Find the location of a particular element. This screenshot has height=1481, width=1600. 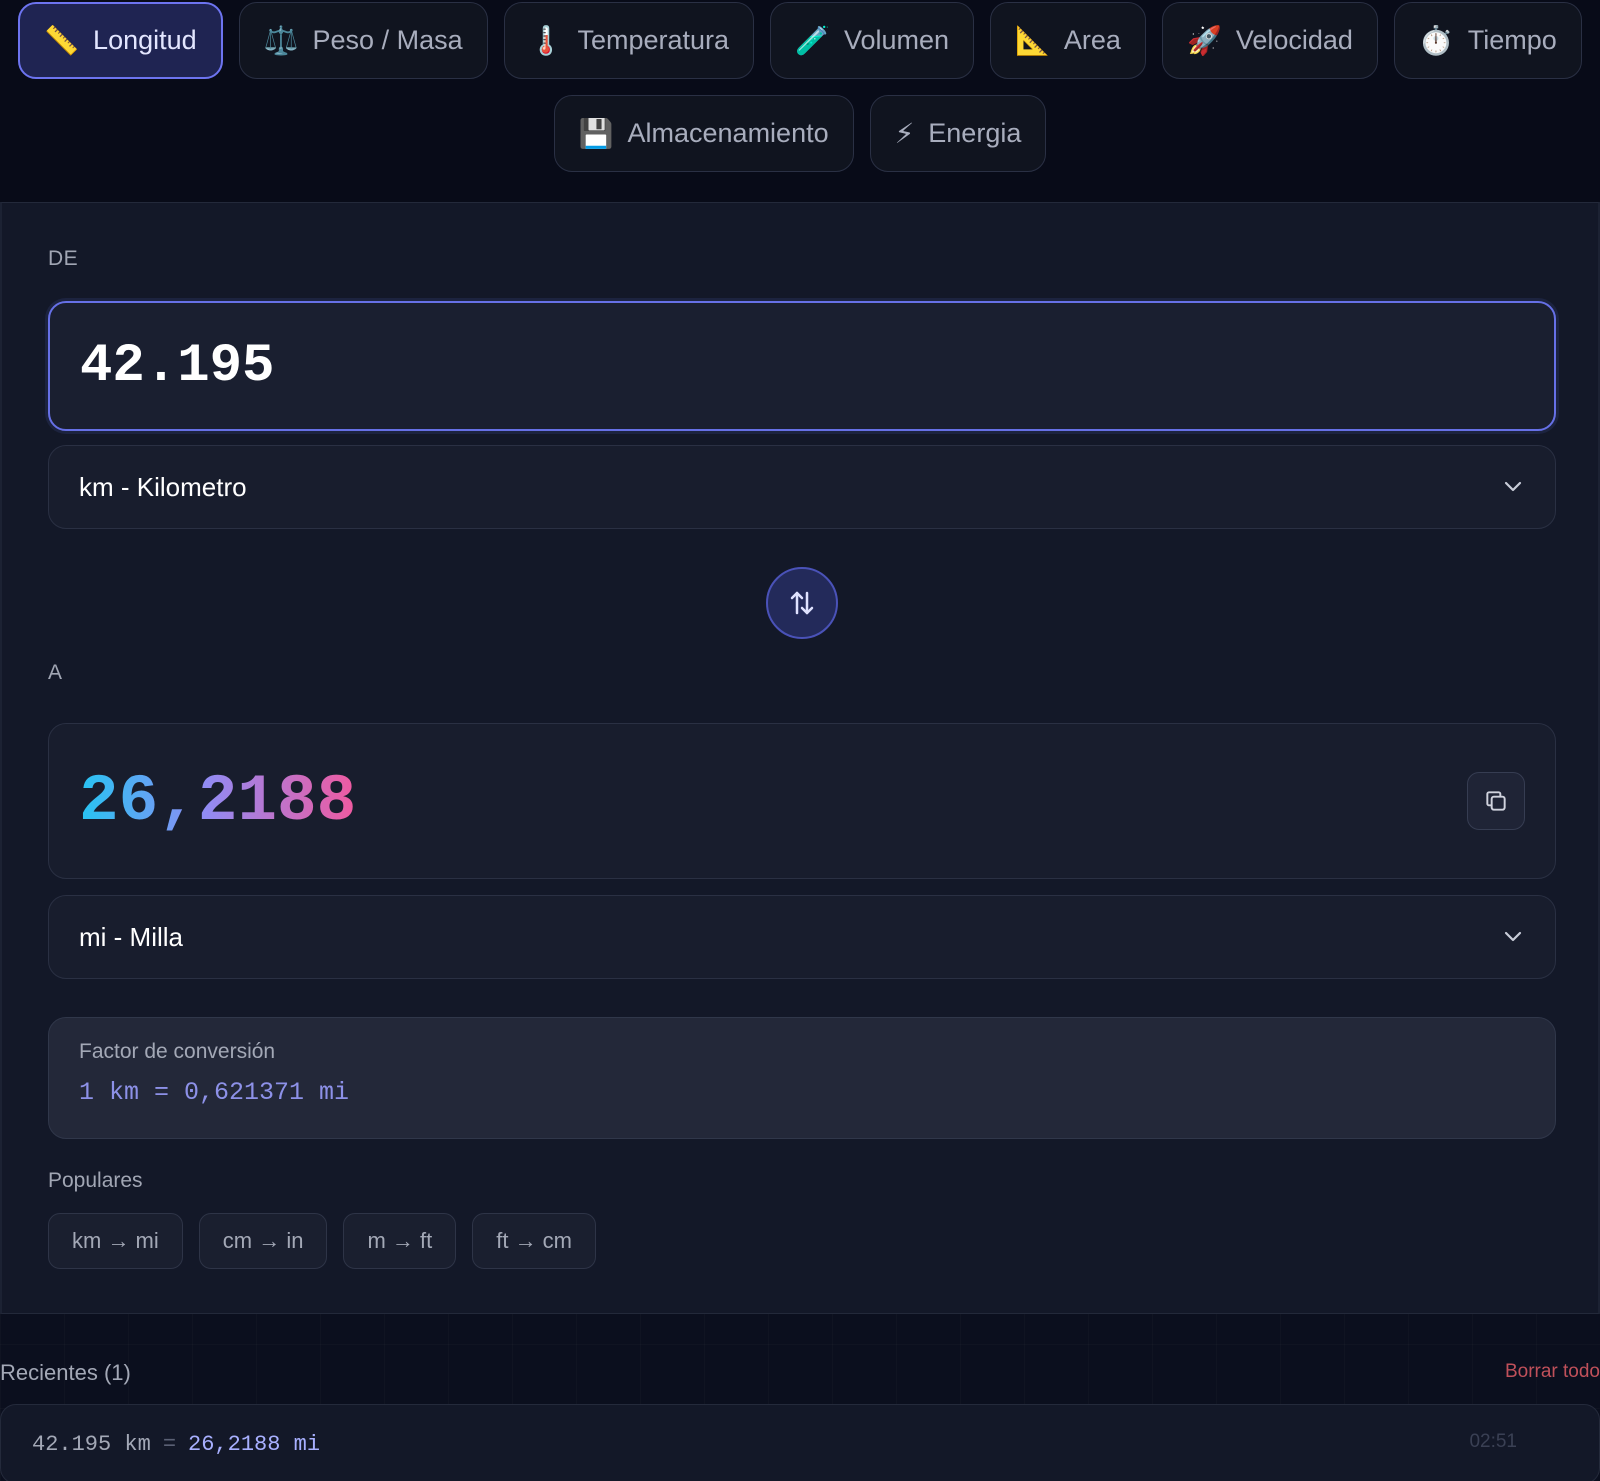

rocket-icon: 🚀 is located at coordinates (1204, 40).